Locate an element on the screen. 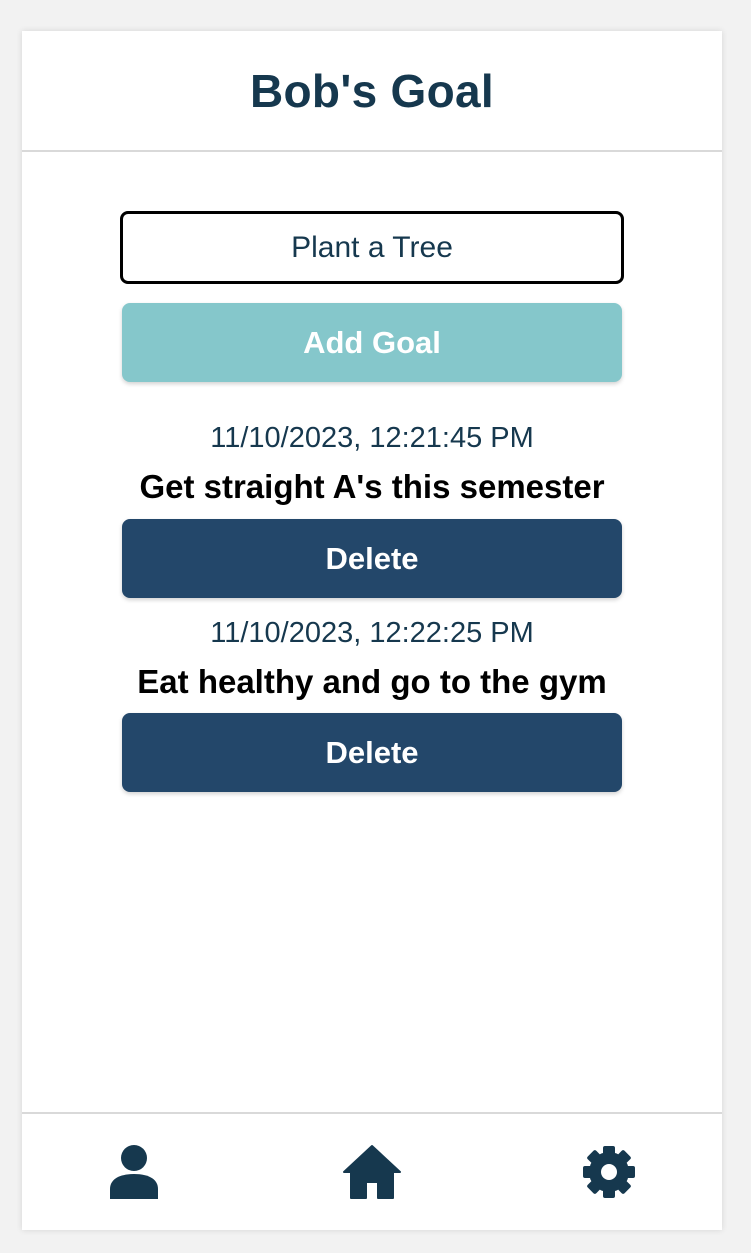  gear-icon is located at coordinates (609, 1172).